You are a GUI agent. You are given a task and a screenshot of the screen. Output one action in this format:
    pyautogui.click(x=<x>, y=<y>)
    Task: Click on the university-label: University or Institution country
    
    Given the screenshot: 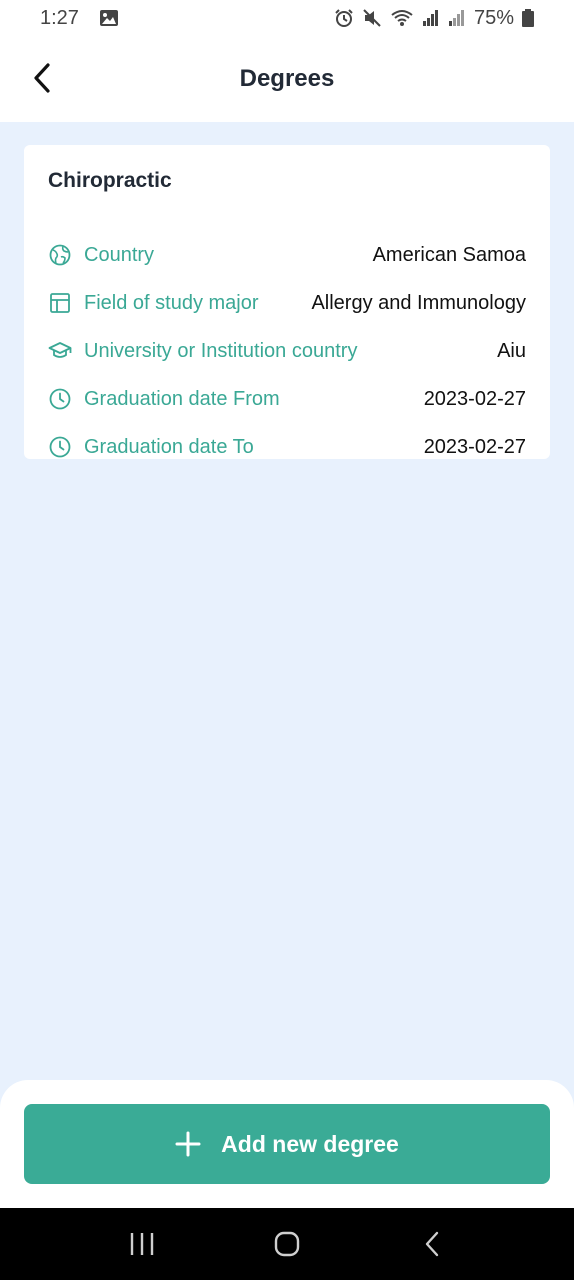 What is the action you would take?
    pyautogui.click(x=221, y=350)
    